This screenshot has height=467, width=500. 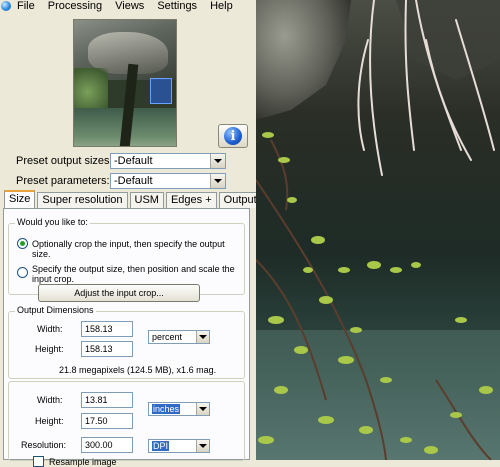 I want to click on resample-checkbox, so click(x=38, y=461).